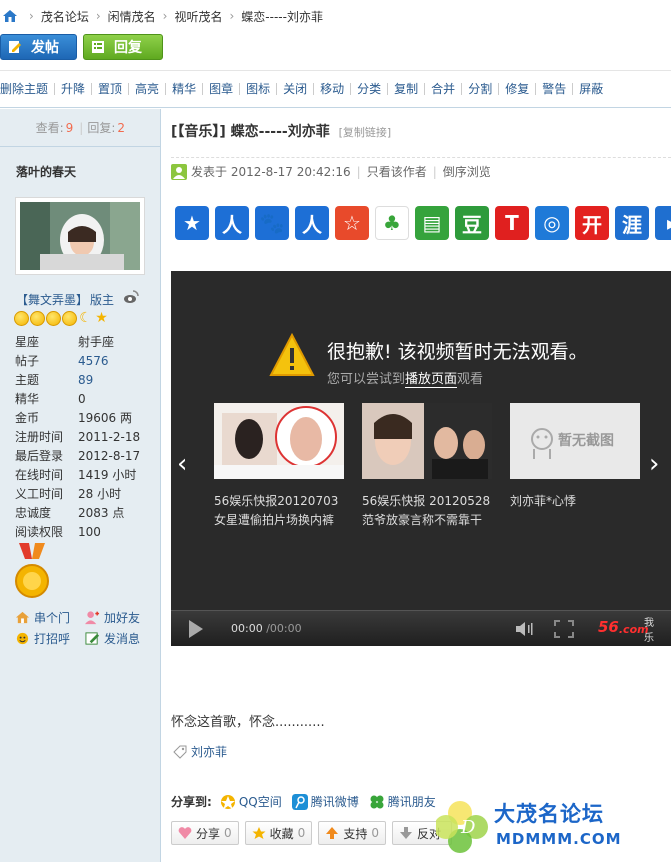  What do you see at coordinates (654, 464) in the screenshot?
I see `next-arrow-icon: ›` at bounding box center [654, 464].